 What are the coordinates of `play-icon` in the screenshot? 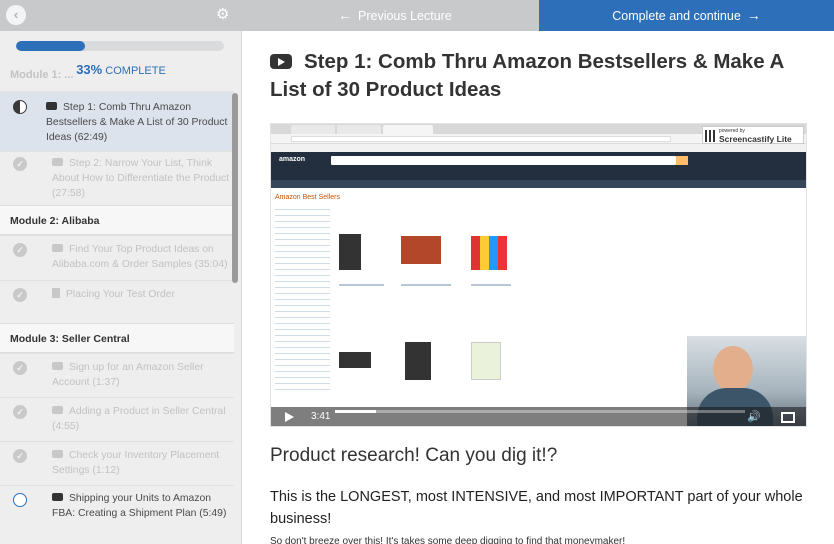 It's located at (289, 417).